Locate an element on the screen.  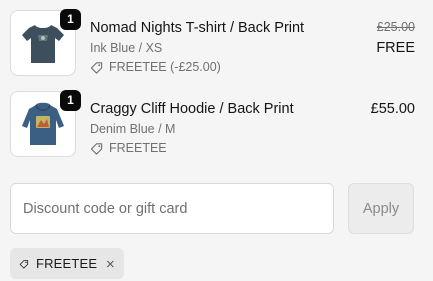
original-price: £25.00 is located at coordinates (395, 27).